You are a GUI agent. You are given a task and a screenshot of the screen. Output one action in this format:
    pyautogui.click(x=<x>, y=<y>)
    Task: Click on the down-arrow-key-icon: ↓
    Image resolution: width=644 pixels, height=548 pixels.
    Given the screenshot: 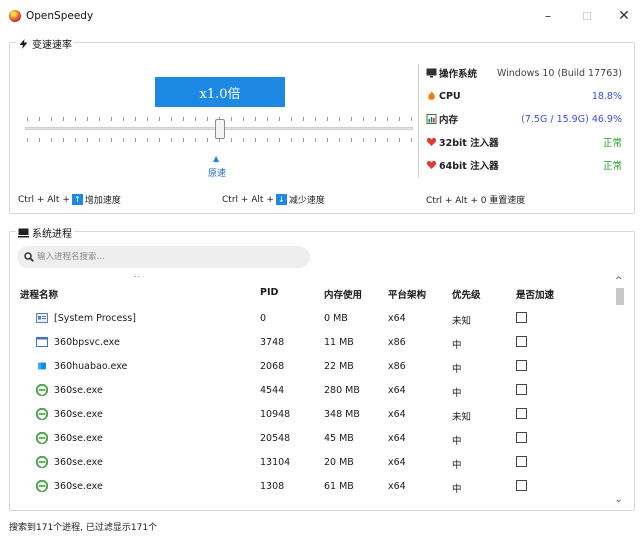 What is the action you would take?
    pyautogui.click(x=281, y=199)
    